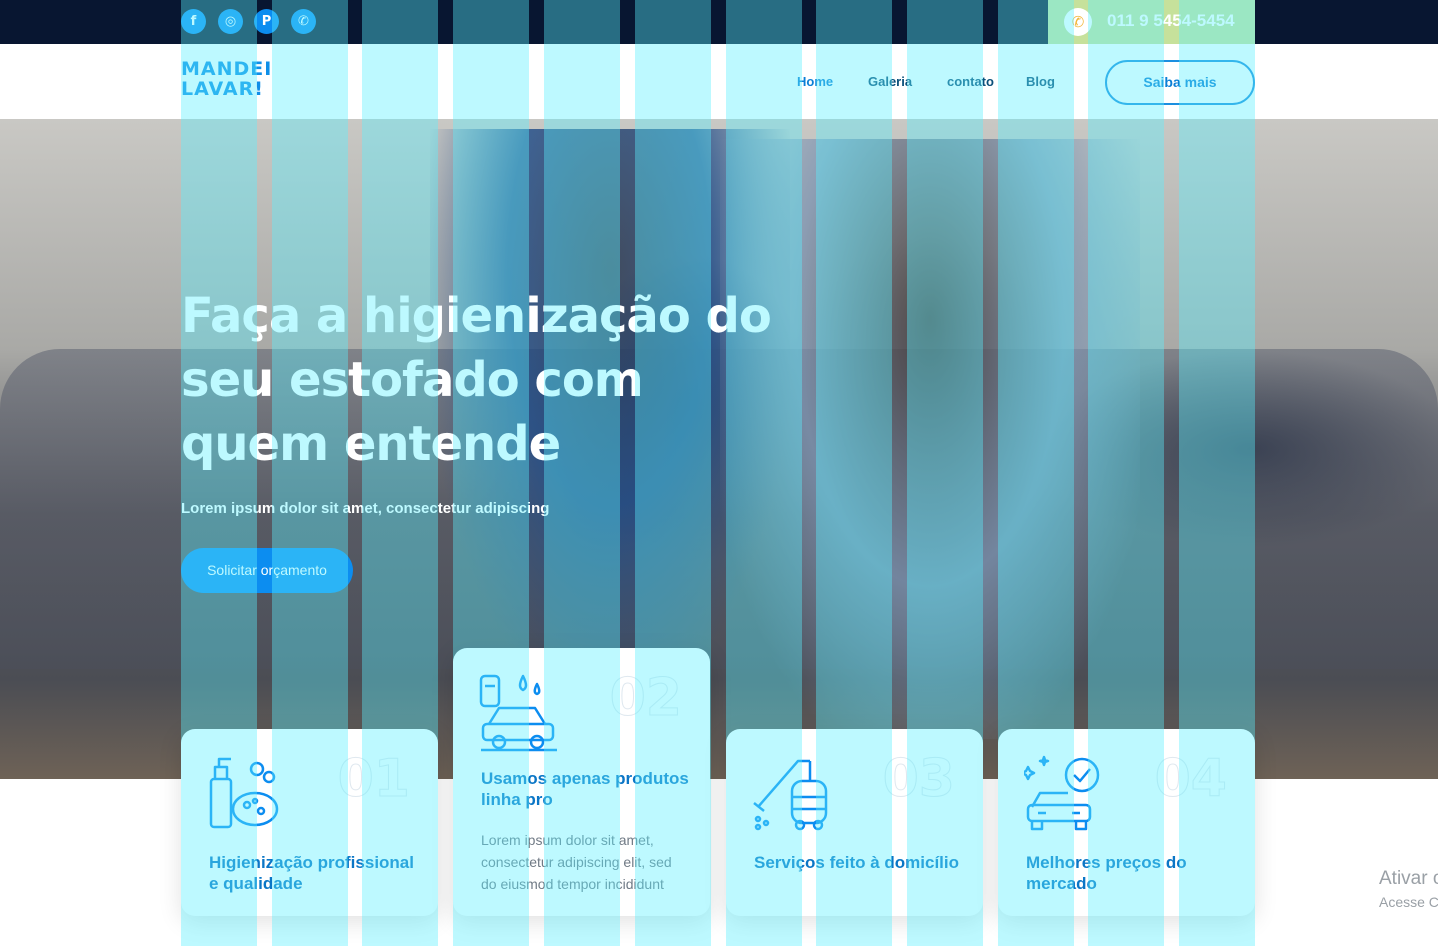 Image resolution: width=1438 pixels, height=946 pixels. I want to click on activation-watermark-title: Ativar o, so click(1408, 878).